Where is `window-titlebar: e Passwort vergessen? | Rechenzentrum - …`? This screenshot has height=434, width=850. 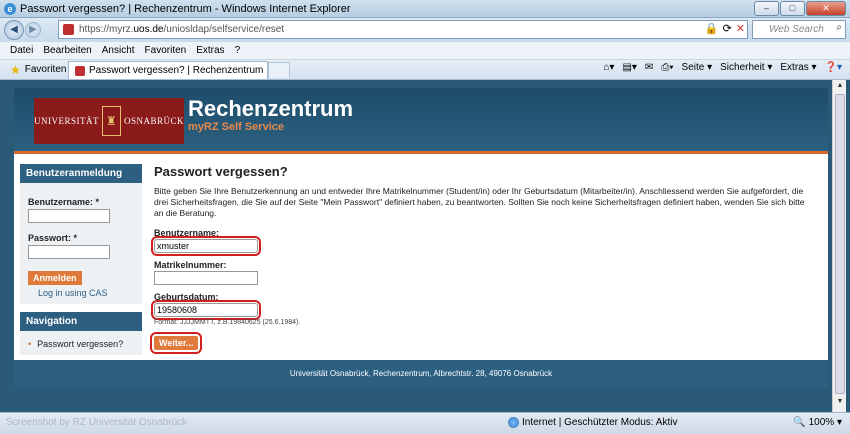 window-titlebar: e Passwort vergessen? | Rechenzentrum - … is located at coordinates (425, 9).